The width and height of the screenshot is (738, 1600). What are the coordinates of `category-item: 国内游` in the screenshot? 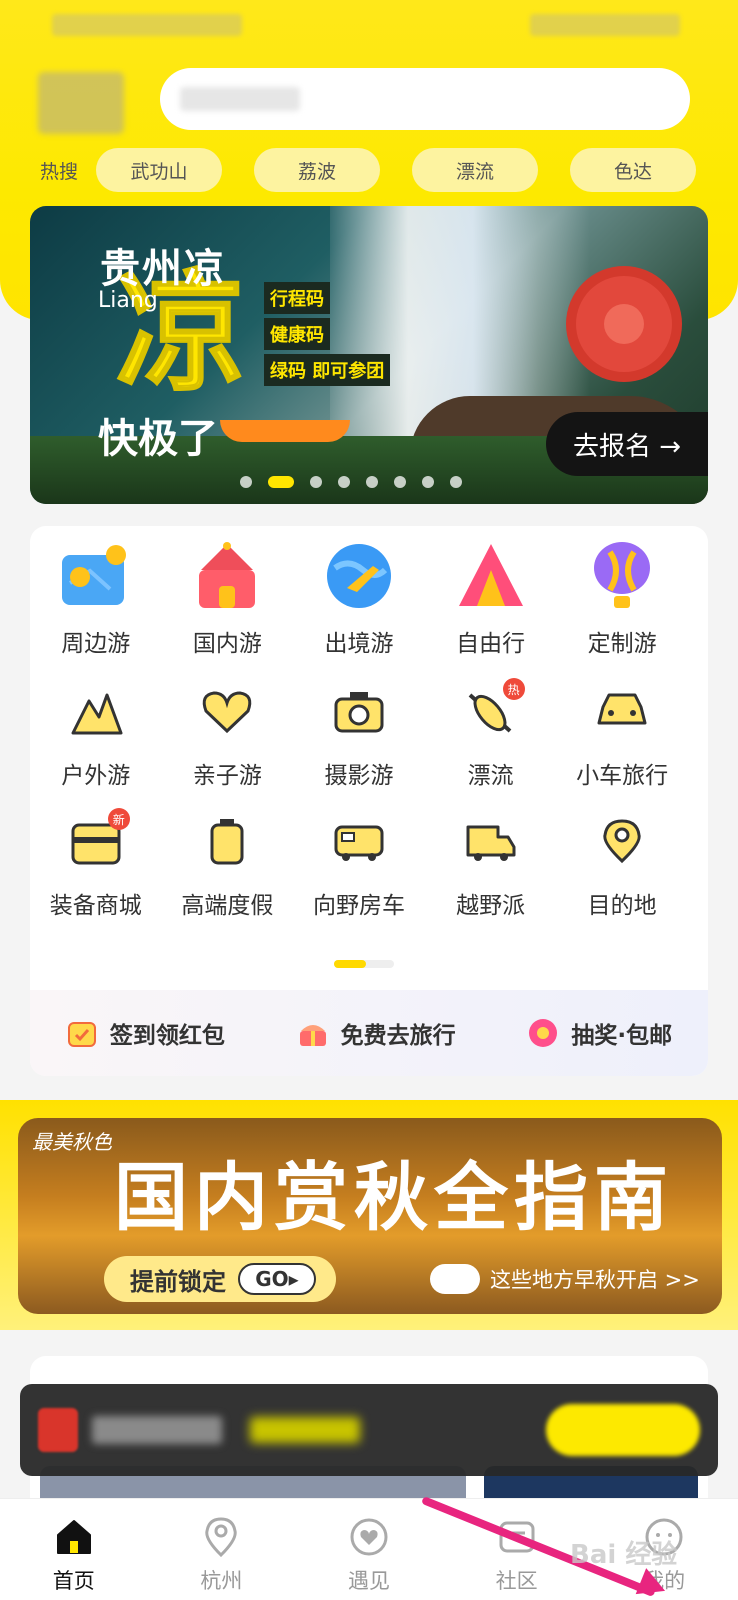 It's located at (228, 603).